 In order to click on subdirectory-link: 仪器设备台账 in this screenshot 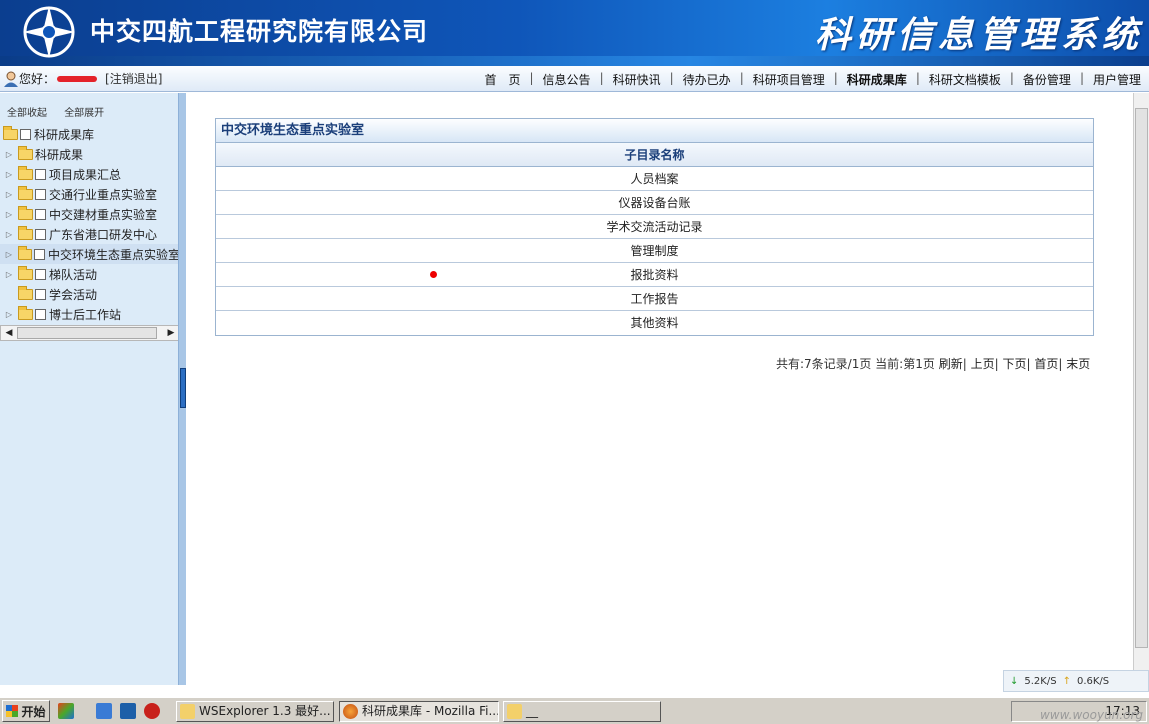, I will do `click(654, 203)`.